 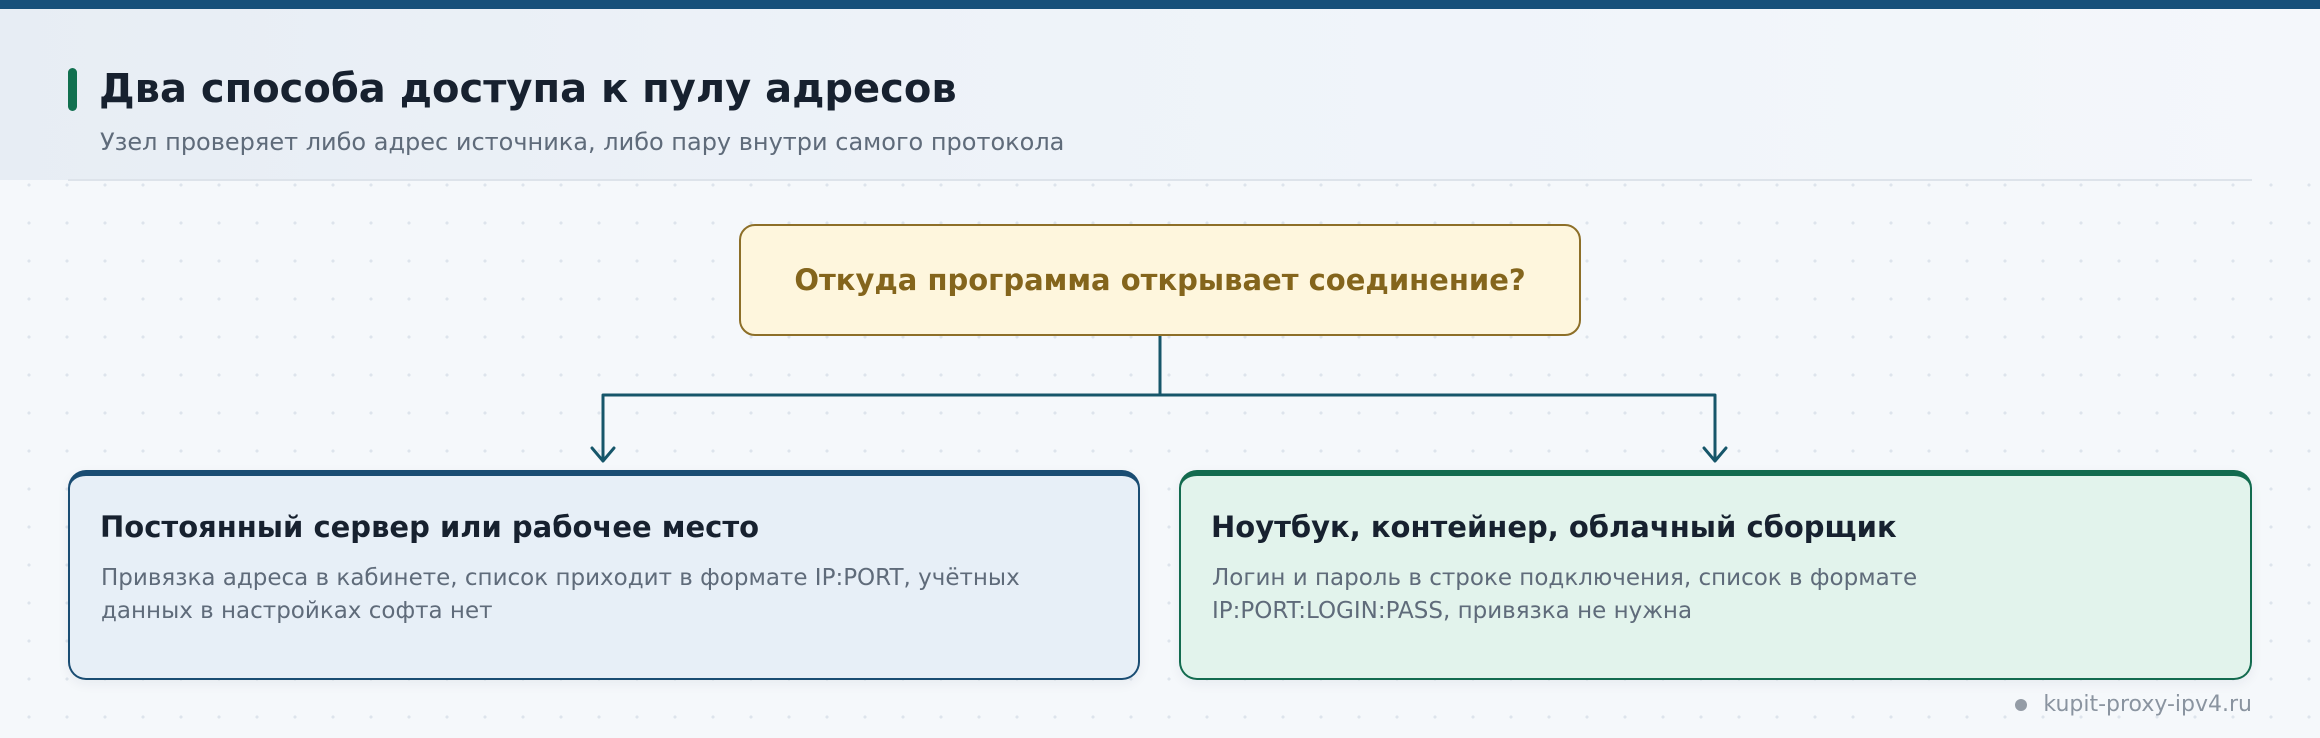 I want to click on decision-question-text: Откуда программа открывает соединение?, so click(x=1160, y=280).